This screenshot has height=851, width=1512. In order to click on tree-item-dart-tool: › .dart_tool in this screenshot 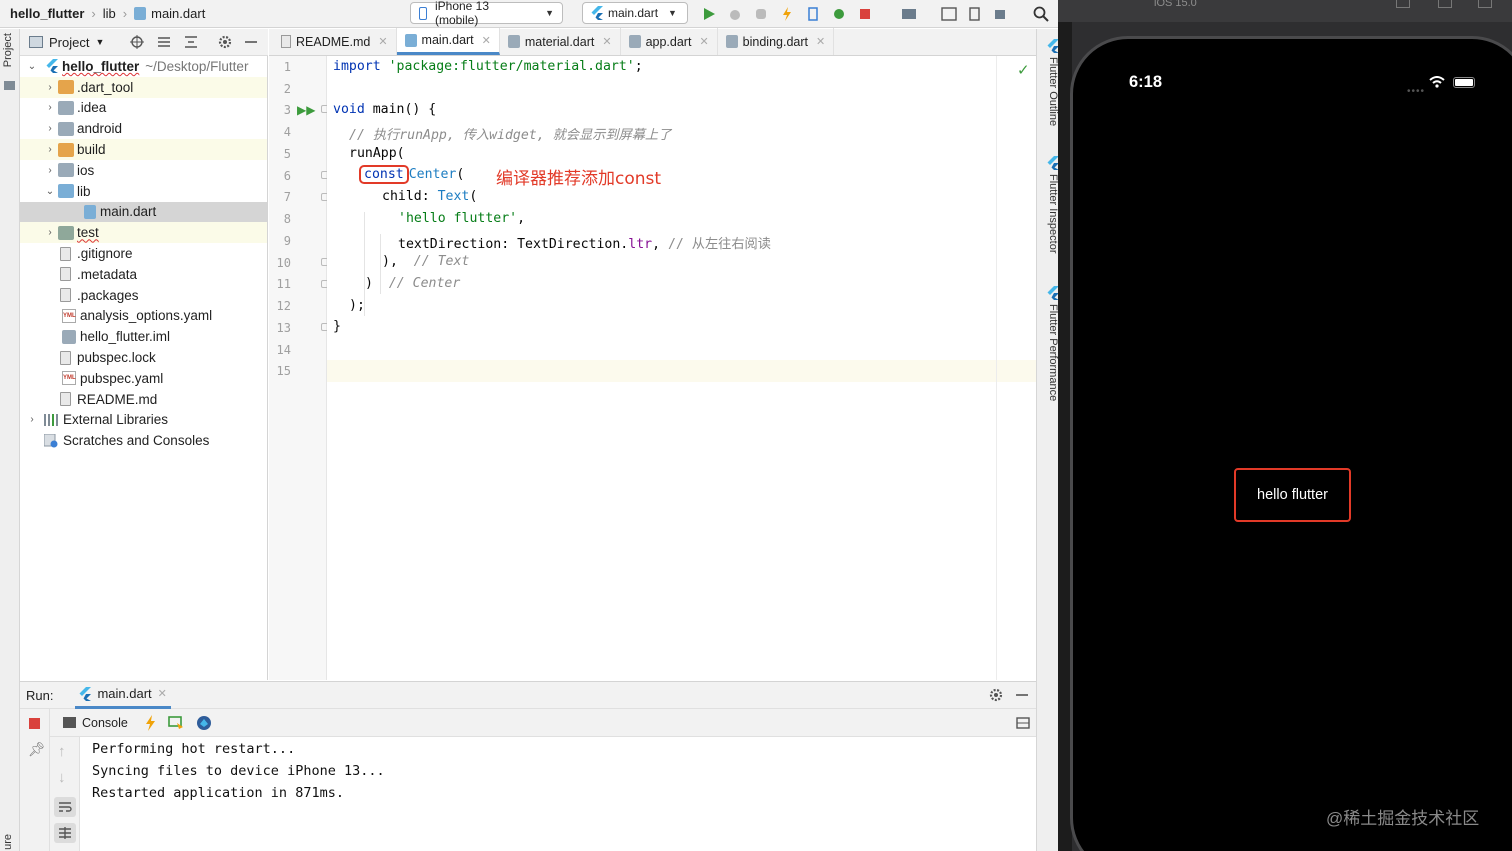, I will do `click(143, 87)`.